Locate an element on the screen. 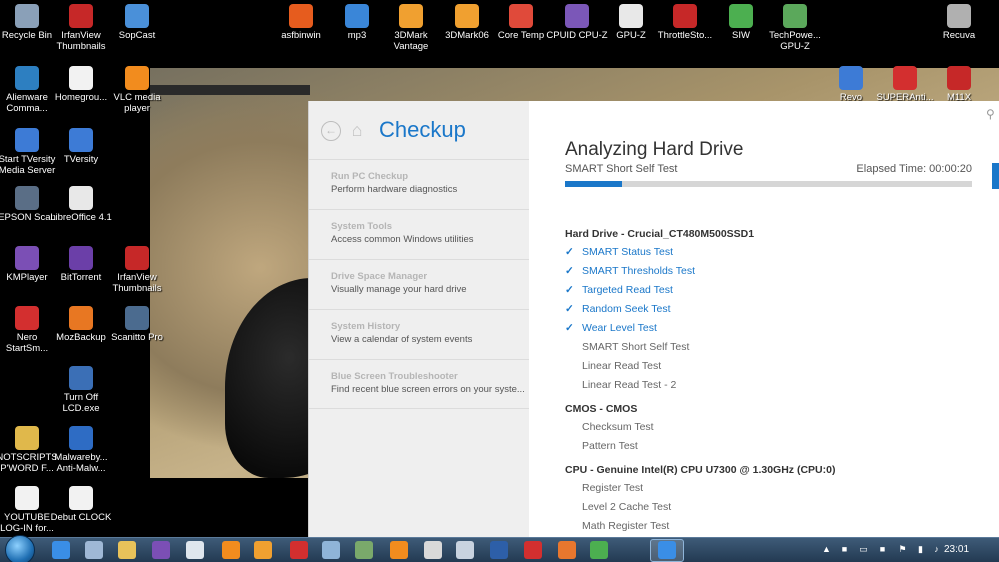 The image size is (999, 562). download-icon is located at coordinates (364, 550).